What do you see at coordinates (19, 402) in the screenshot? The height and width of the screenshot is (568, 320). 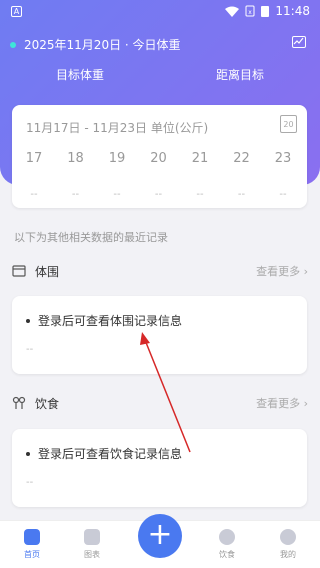 I see `utensils-icon` at bounding box center [19, 402].